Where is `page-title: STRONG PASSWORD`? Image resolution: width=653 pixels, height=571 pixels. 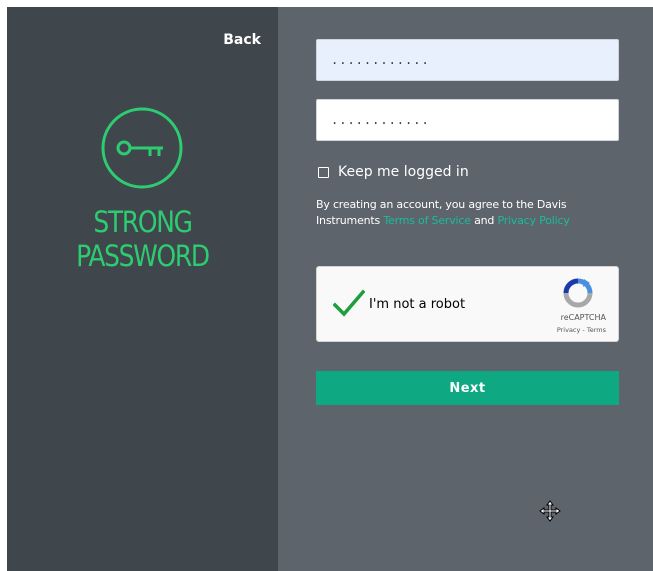
page-title: STRONG PASSWORD is located at coordinates (143, 239).